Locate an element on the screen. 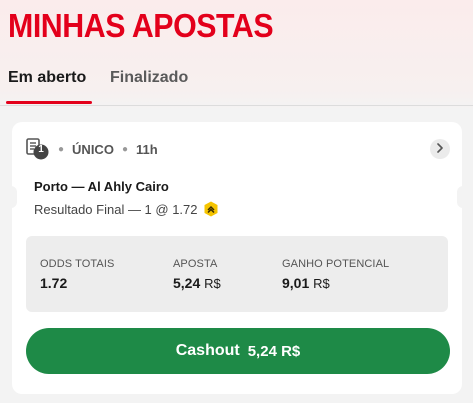 The height and width of the screenshot is (403, 473). stat-stake: APOSTA 5,24 R$ is located at coordinates (197, 274).